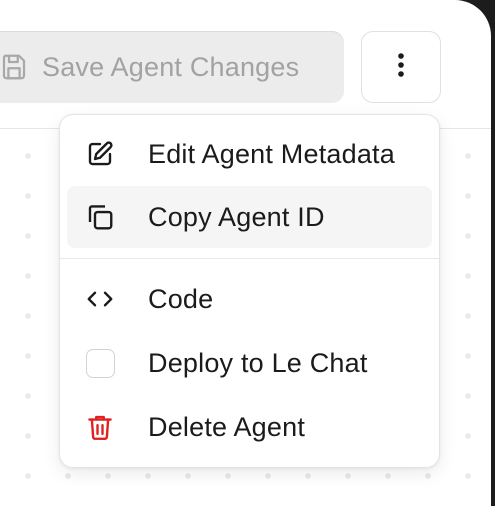 This screenshot has width=495, height=506. Describe the element at coordinates (181, 298) in the screenshot. I see `menu-item-label: Code` at that location.